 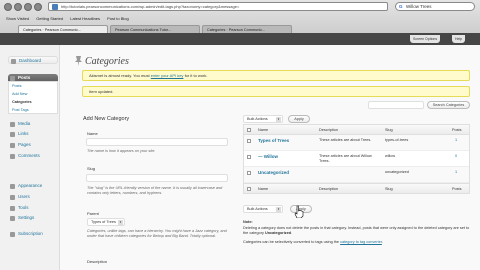 I want to click on category-name-link: Uncategorized, so click(x=273, y=172).